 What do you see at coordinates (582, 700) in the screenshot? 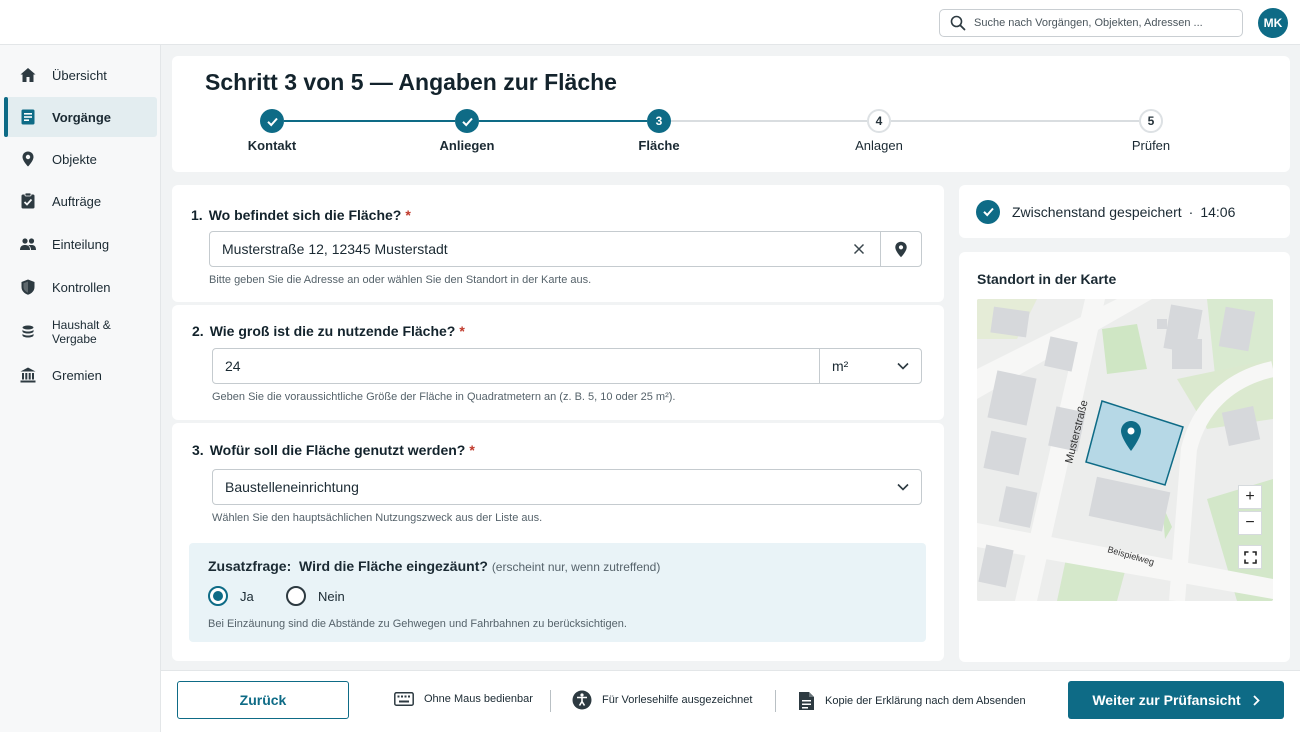
I see `accessibility-icon` at bounding box center [582, 700].